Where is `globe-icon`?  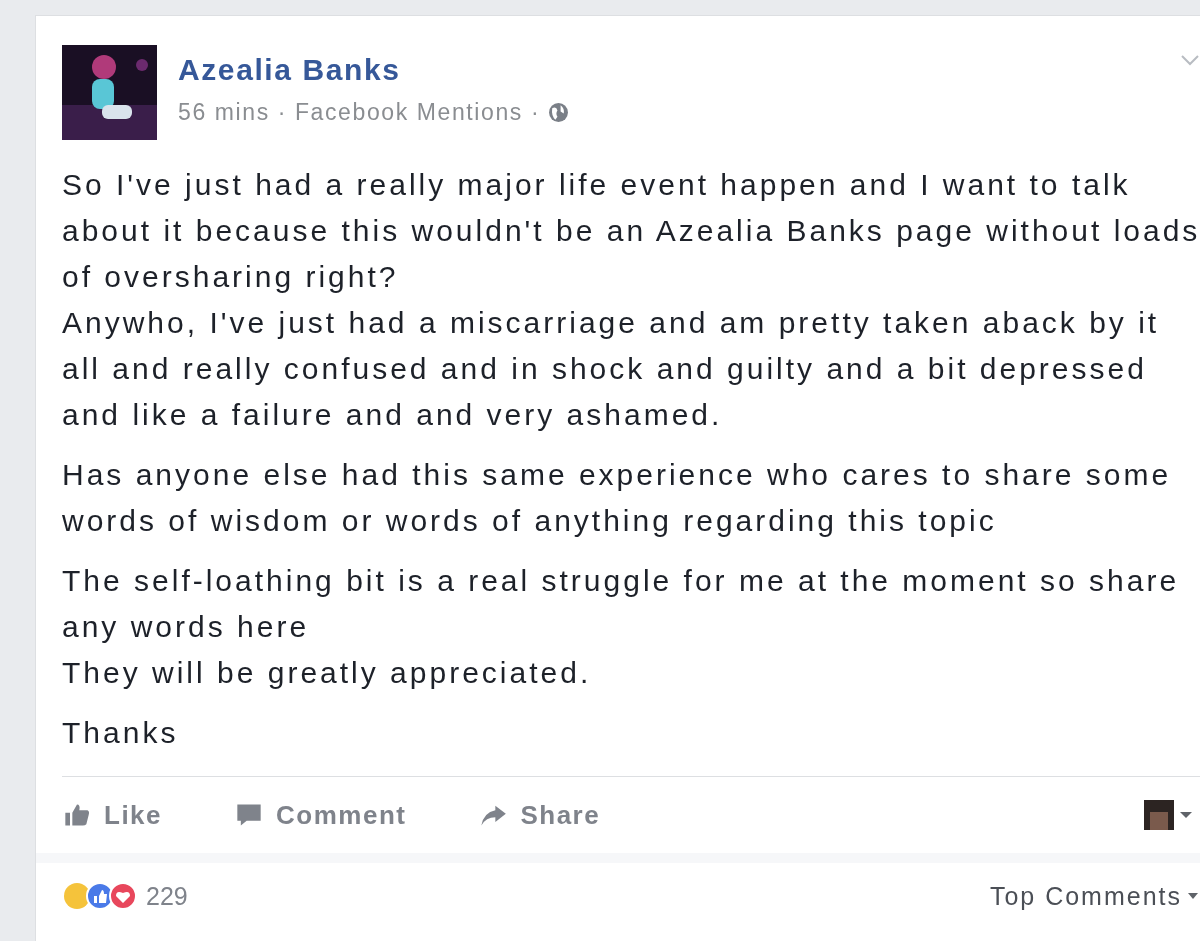 globe-icon is located at coordinates (559, 112).